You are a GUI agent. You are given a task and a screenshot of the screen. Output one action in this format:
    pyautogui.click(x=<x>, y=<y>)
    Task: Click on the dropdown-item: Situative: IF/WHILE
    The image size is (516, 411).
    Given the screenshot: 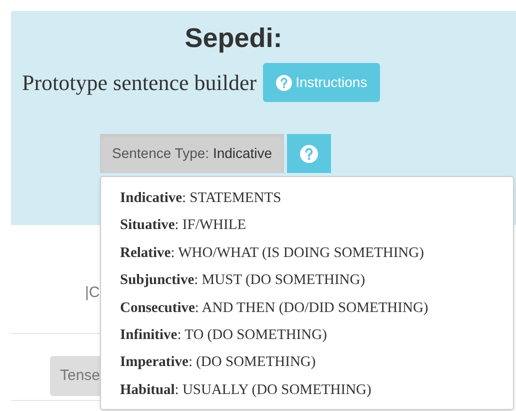 What is the action you would take?
    pyautogui.click(x=307, y=226)
    